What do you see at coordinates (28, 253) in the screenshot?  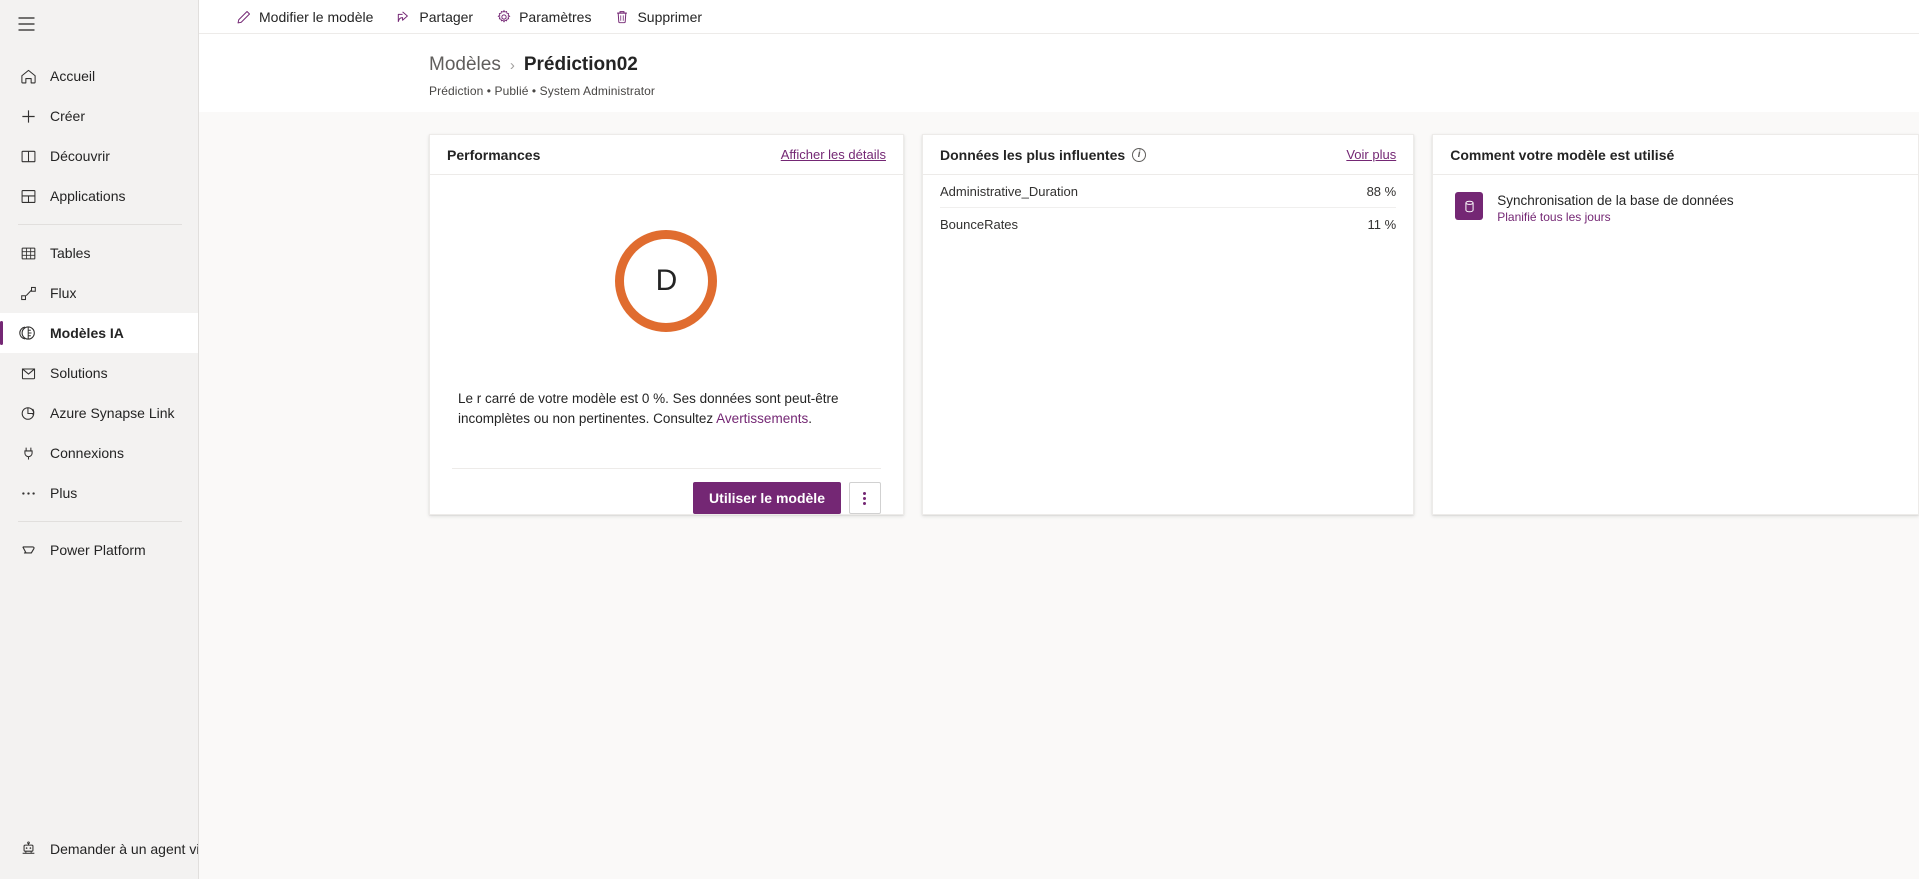 I see `table-icon` at bounding box center [28, 253].